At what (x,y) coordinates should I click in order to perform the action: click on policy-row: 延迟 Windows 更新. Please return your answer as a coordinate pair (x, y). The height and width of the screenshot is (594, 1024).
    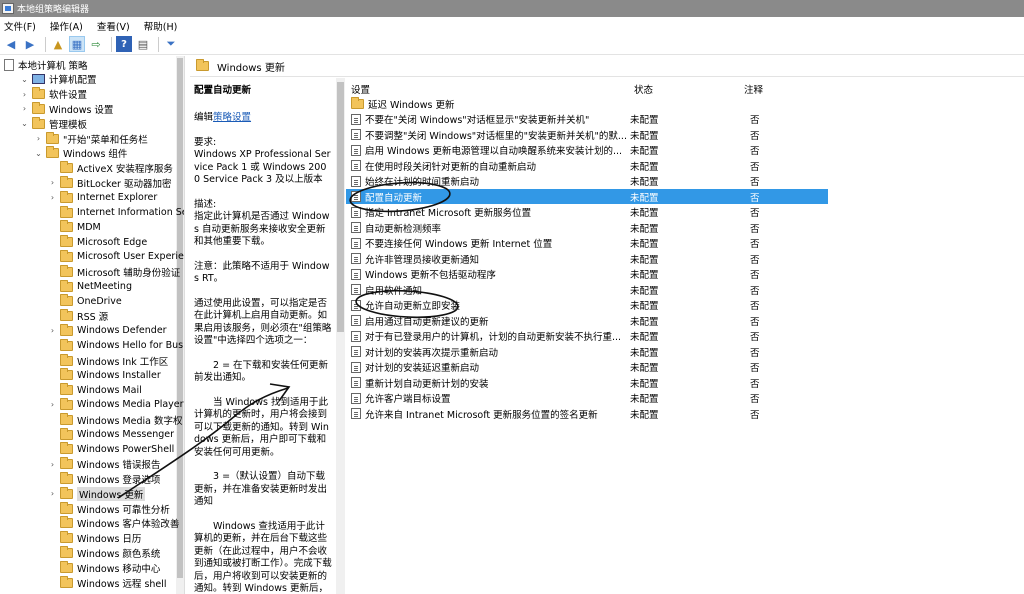
    Looking at the image, I should click on (587, 103).